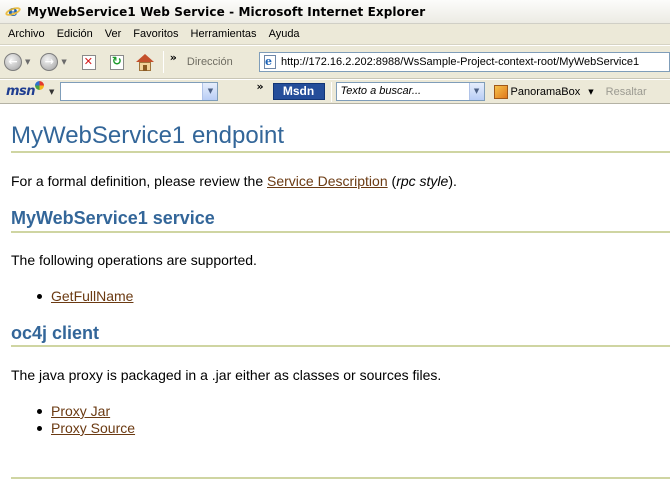  Describe the element at coordinates (13, 11) in the screenshot. I see `internet-explorer-icon: e` at that location.